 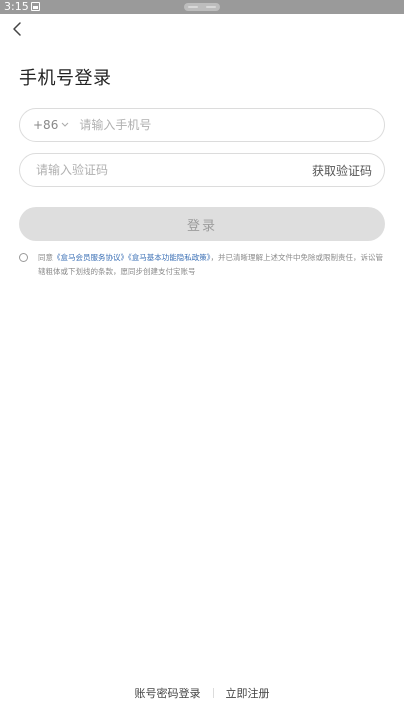 I want to click on privacy-policy-link: 《盒马基本功能隐私政策》, so click(x=169, y=257).